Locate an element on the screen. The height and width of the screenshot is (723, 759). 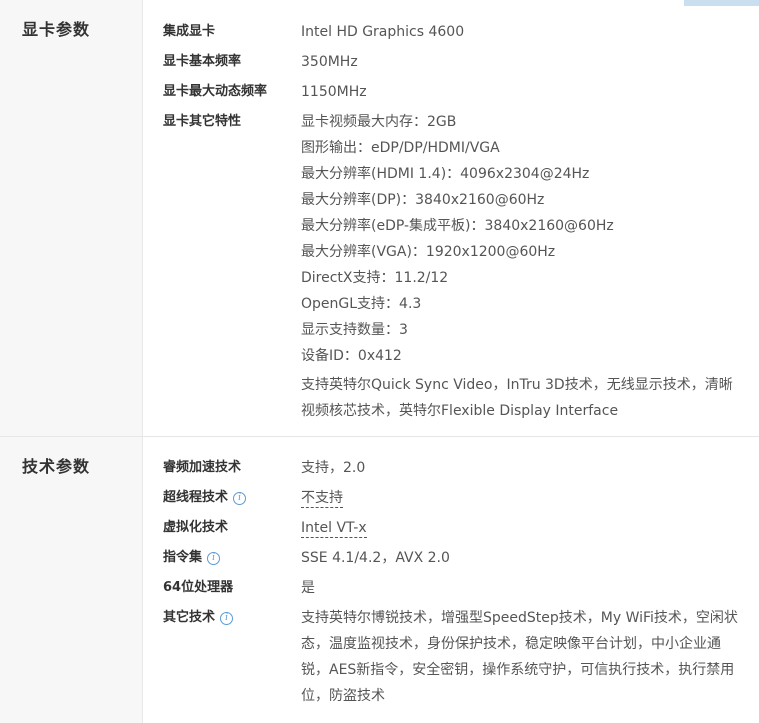
spec-label-text: 其它技术 is located at coordinates (189, 617).